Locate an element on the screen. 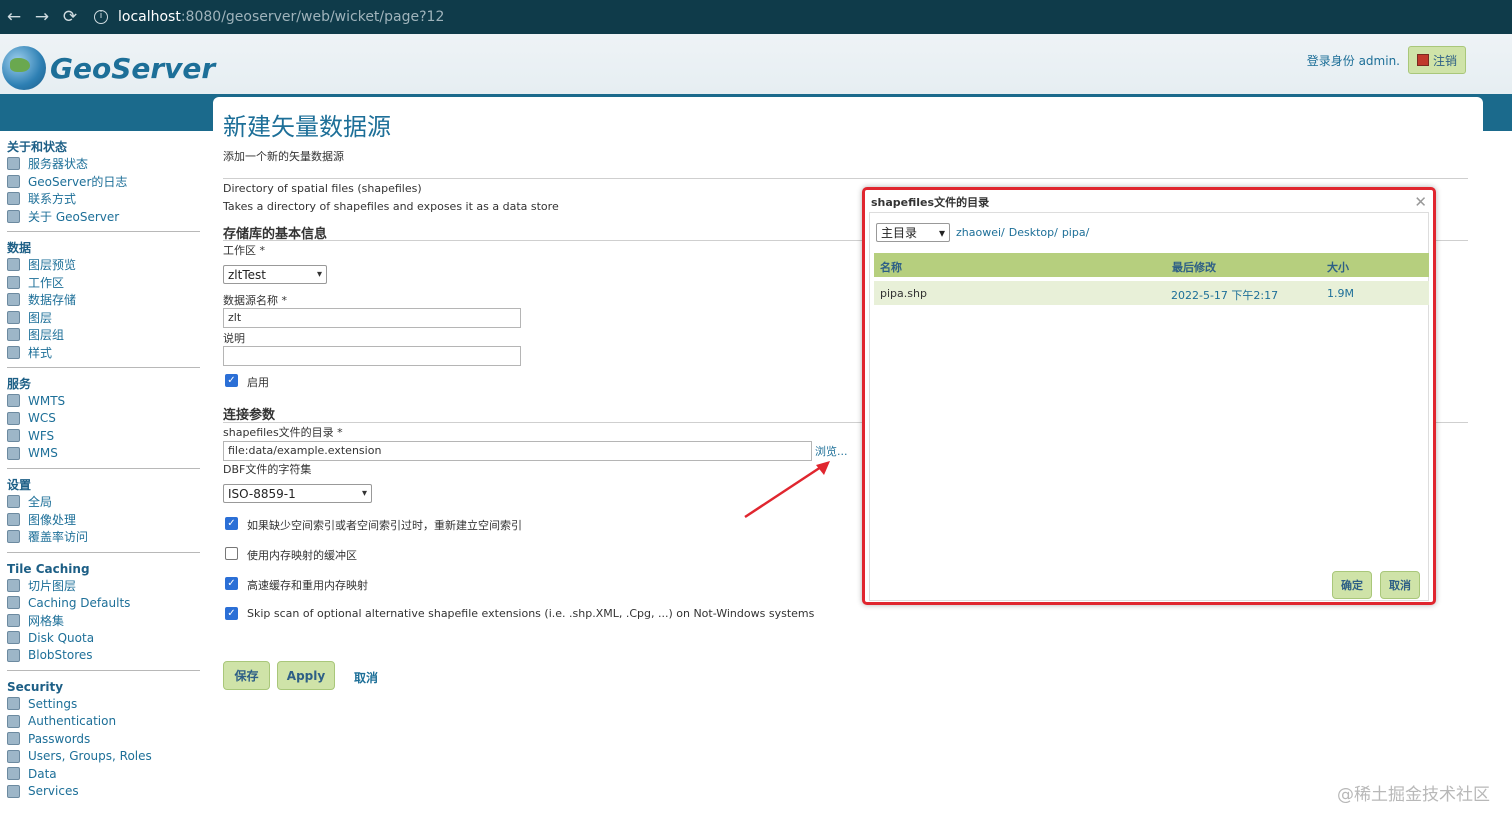 The height and width of the screenshot is (827, 1512). sidebar-section-title: 服务 is located at coordinates (19, 384).